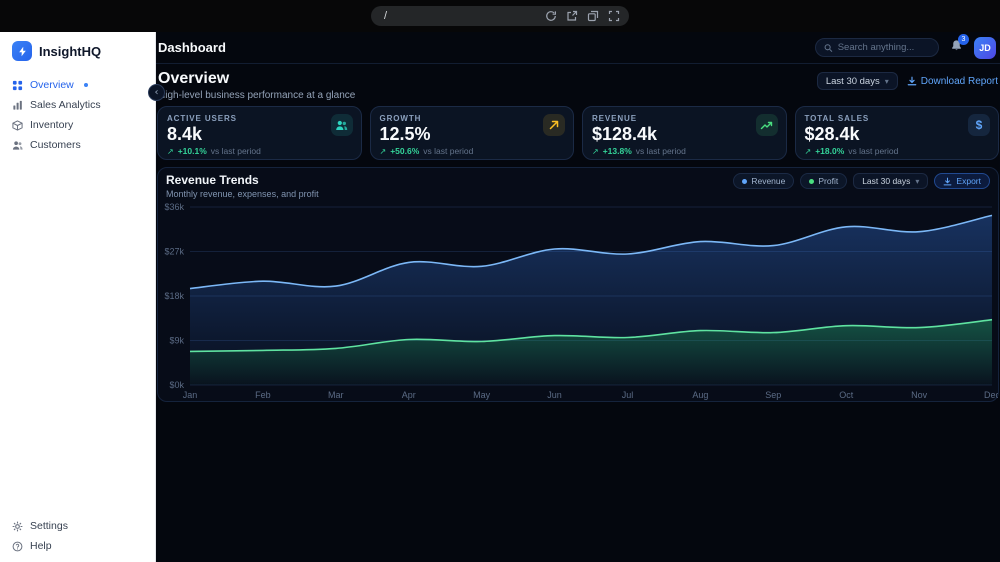 The height and width of the screenshot is (562, 1000). What do you see at coordinates (745, 181) in the screenshot?
I see `revenue-dot-icon` at bounding box center [745, 181].